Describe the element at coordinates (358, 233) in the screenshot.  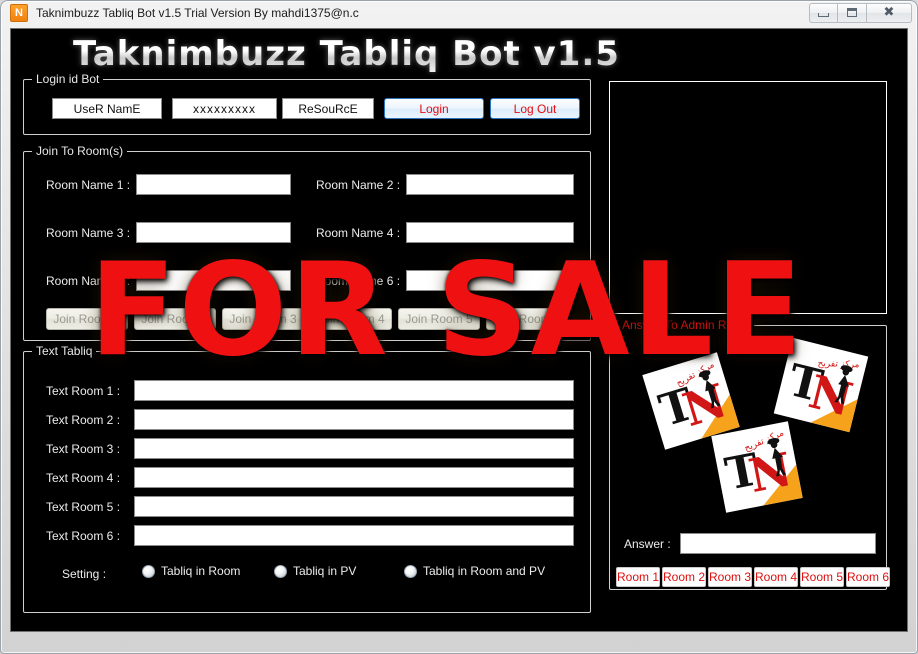
I see `room-name-4-label: Room Name 4 :` at that location.